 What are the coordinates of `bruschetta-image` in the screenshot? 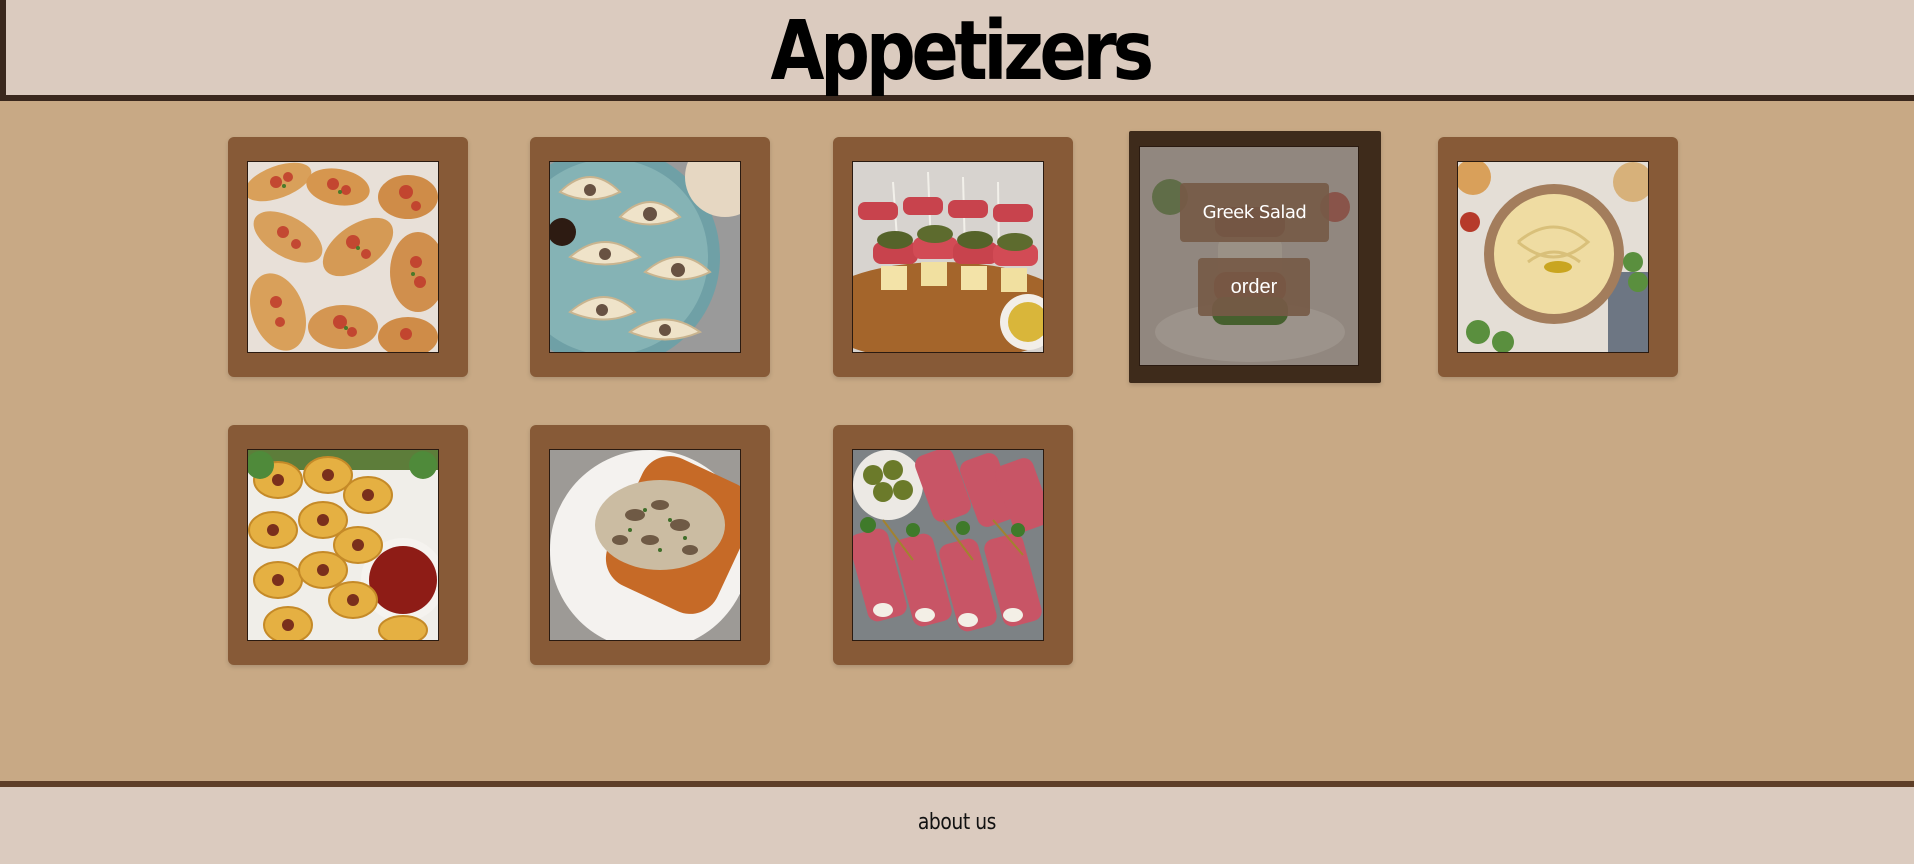 It's located at (343, 257).